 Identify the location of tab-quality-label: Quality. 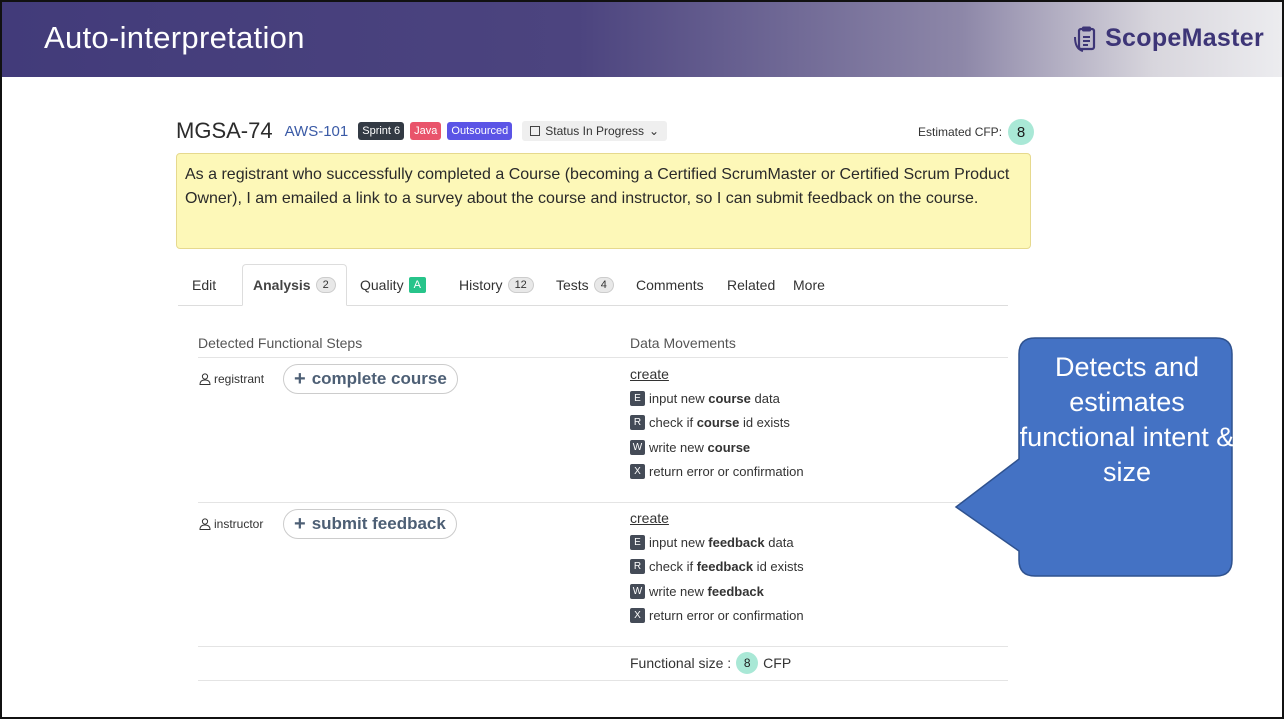
(382, 285).